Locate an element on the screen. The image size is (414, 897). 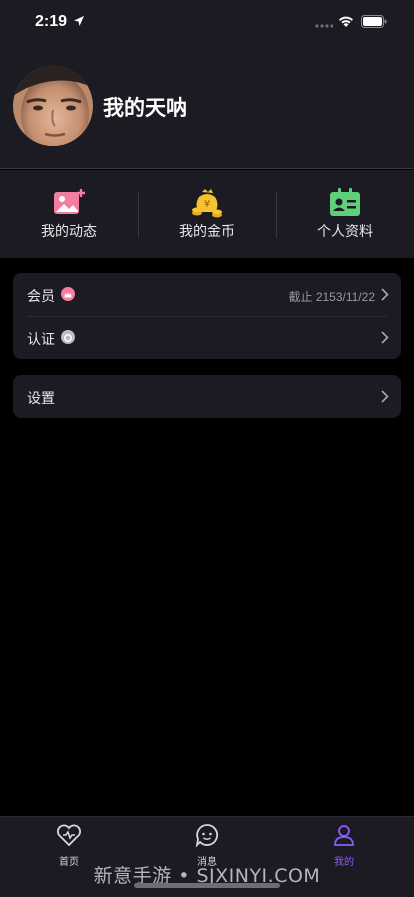
verify-label: 认证 is located at coordinates (41, 340).